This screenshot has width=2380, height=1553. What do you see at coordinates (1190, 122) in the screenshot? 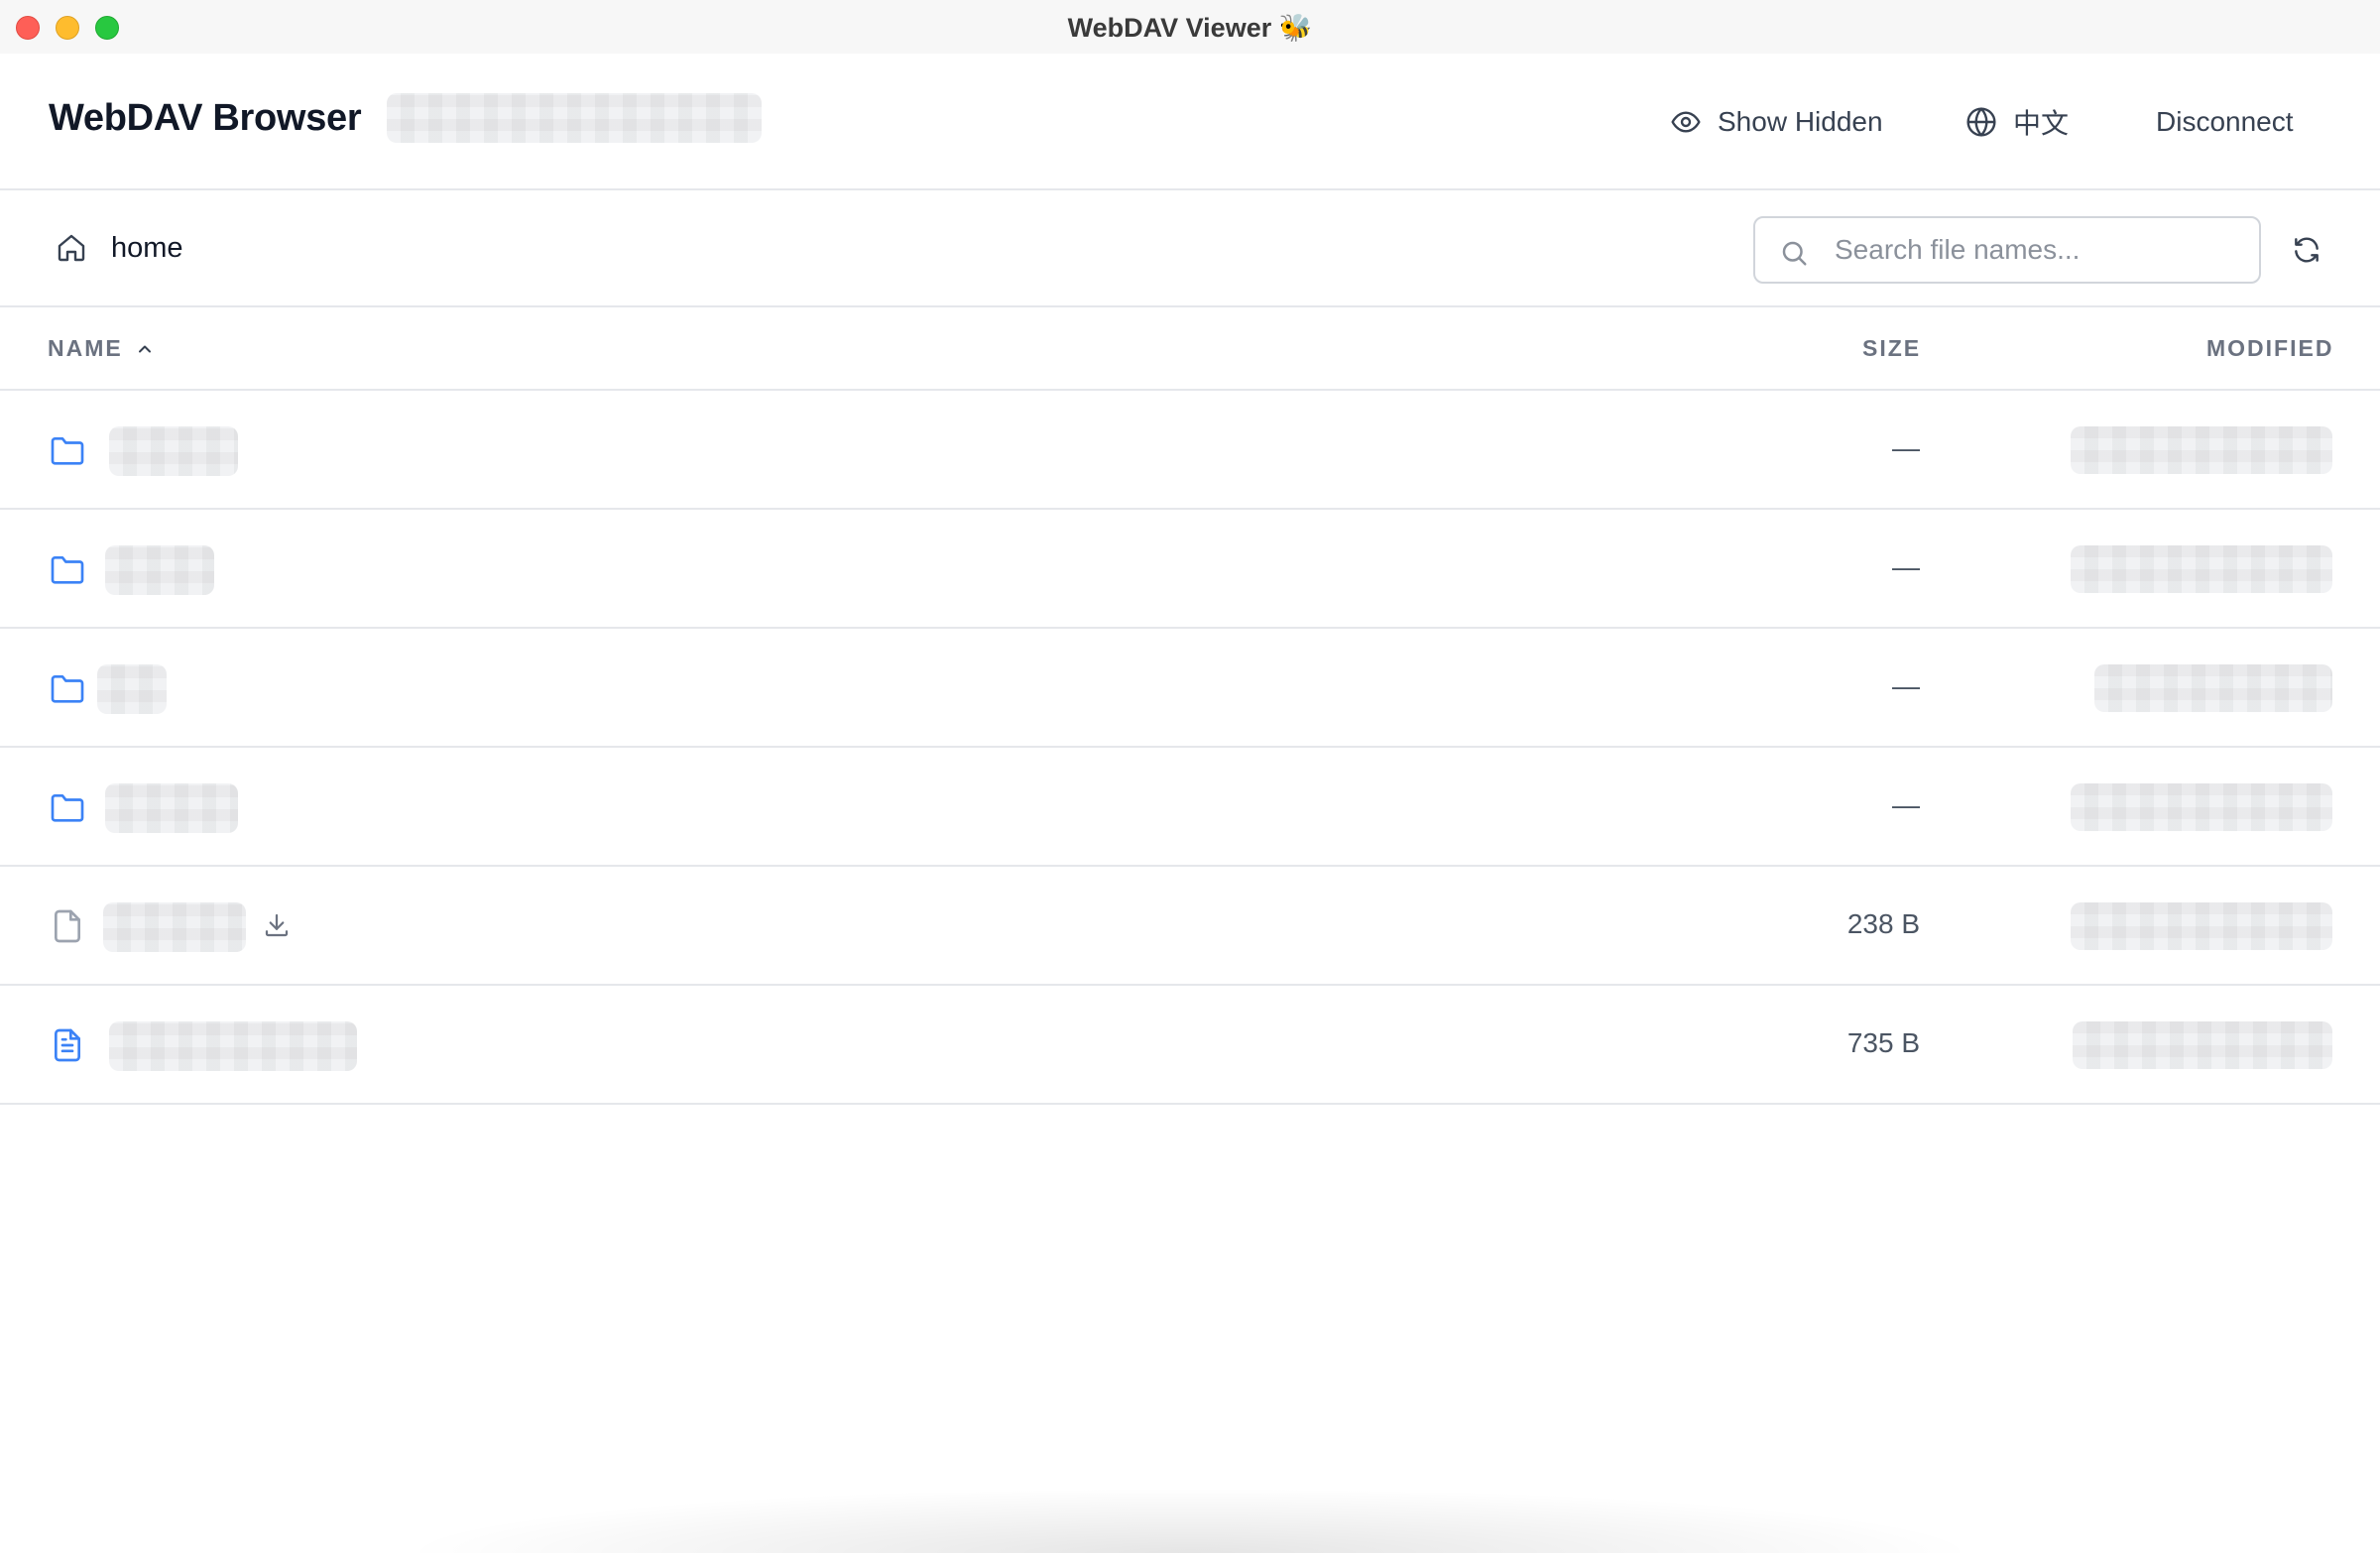
I see `app-header: WebDAV Browser Show Hidden 中文 Disconnect` at bounding box center [1190, 122].